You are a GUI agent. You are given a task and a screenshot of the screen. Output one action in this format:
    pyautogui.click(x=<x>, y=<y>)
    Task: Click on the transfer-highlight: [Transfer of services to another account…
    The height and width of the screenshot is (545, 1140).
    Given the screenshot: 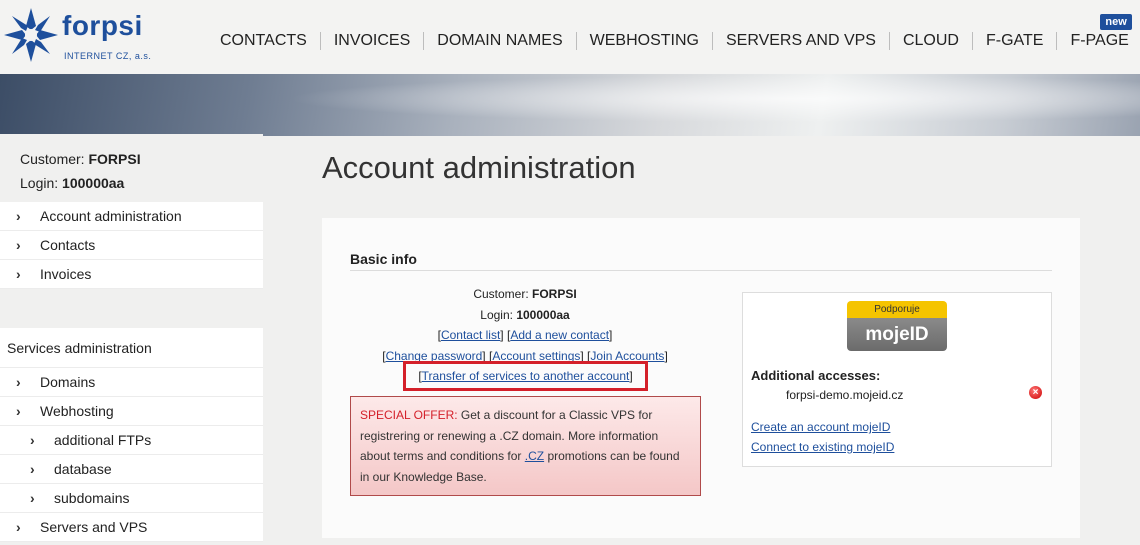 What is the action you would take?
    pyautogui.click(x=525, y=376)
    